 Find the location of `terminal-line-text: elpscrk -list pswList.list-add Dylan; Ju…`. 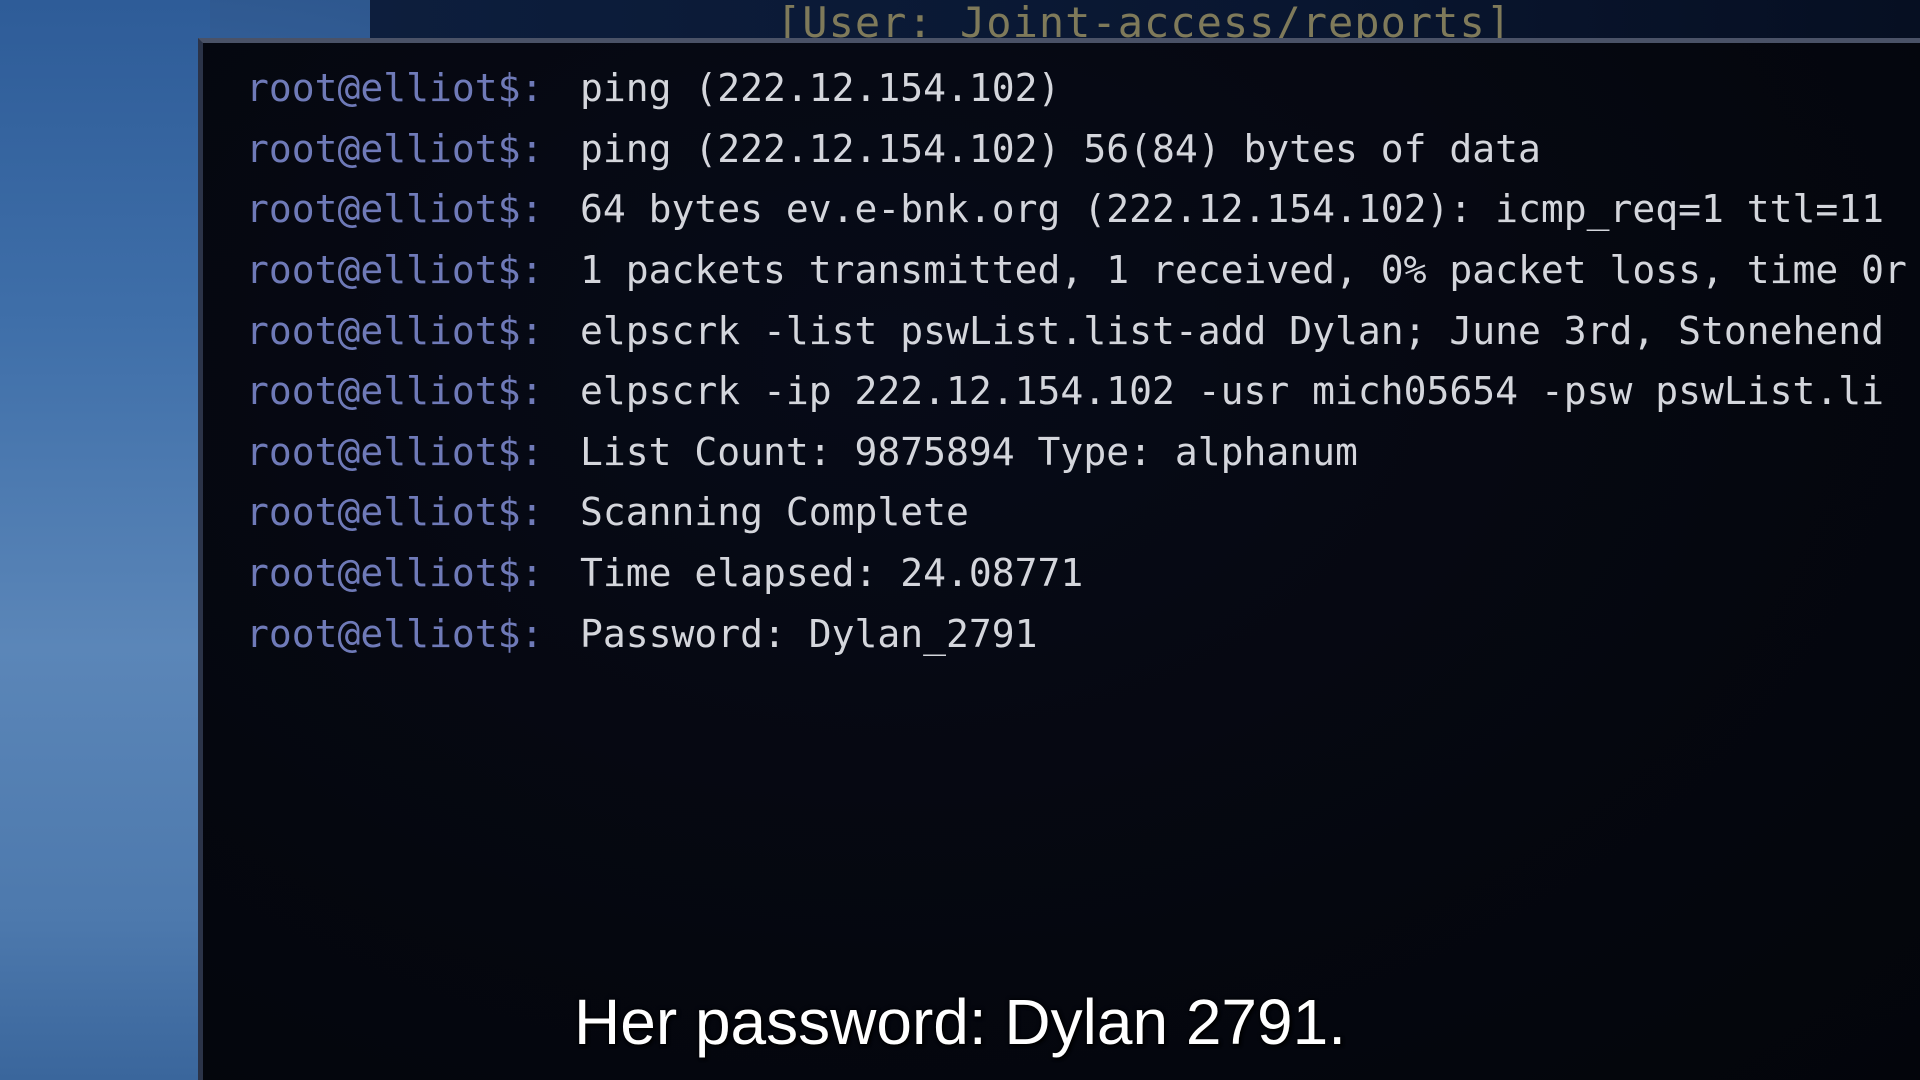

terminal-line-text: elpscrk -list pswList.list-add Dylan; Ju… is located at coordinates (1232, 330).